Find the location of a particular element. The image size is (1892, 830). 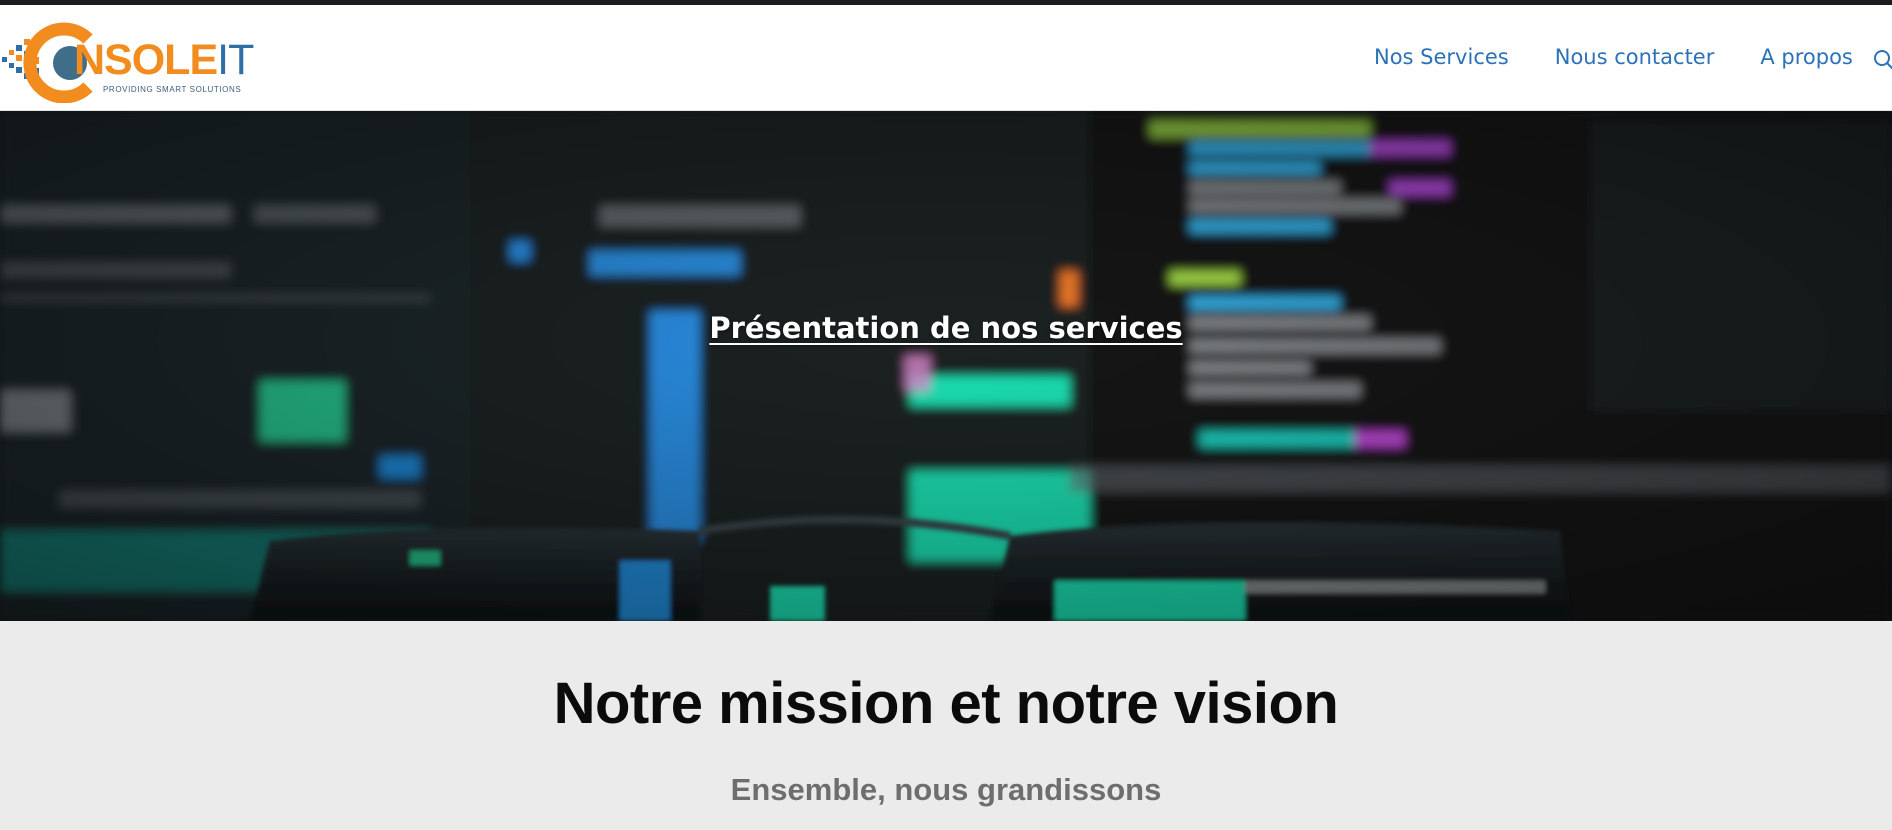

search-icon is located at coordinates (1883, 60).